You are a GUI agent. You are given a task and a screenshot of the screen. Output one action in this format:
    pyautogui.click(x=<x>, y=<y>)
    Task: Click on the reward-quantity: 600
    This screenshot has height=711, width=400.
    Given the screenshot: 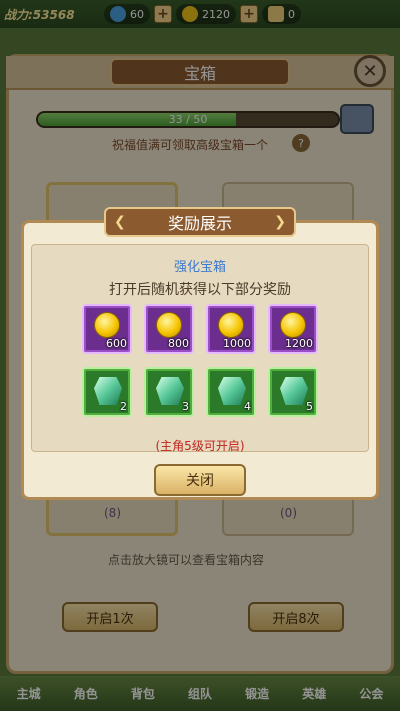 What is the action you would take?
    pyautogui.click(x=116, y=343)
    